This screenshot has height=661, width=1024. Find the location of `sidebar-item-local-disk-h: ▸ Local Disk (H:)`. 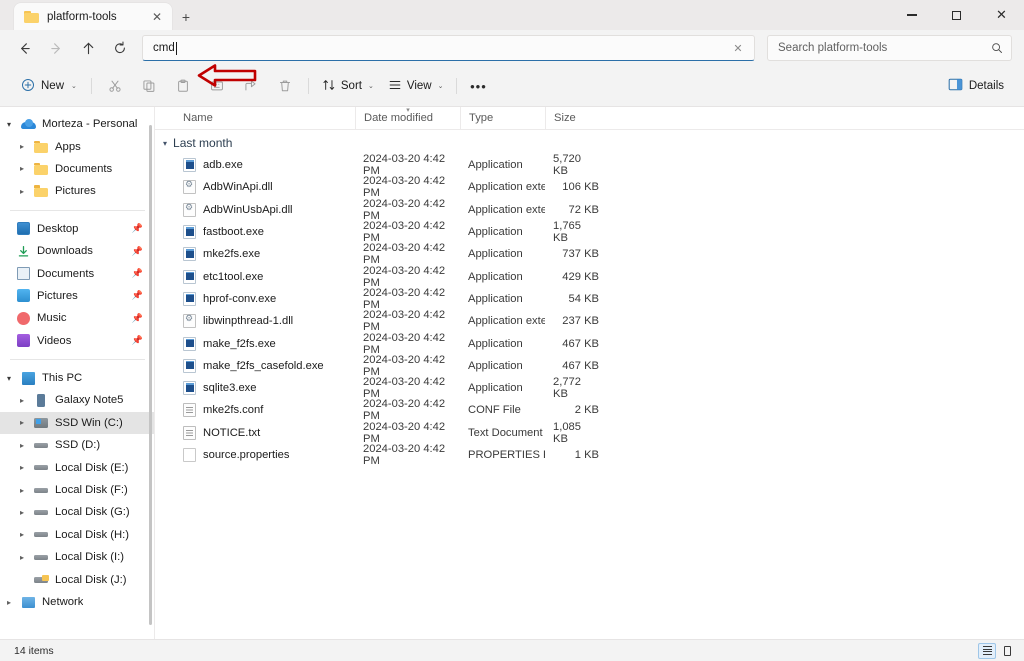

sidebar-item-local-disk-h: ▸ Local Disk (H:) is located at coordinates (77, 535).